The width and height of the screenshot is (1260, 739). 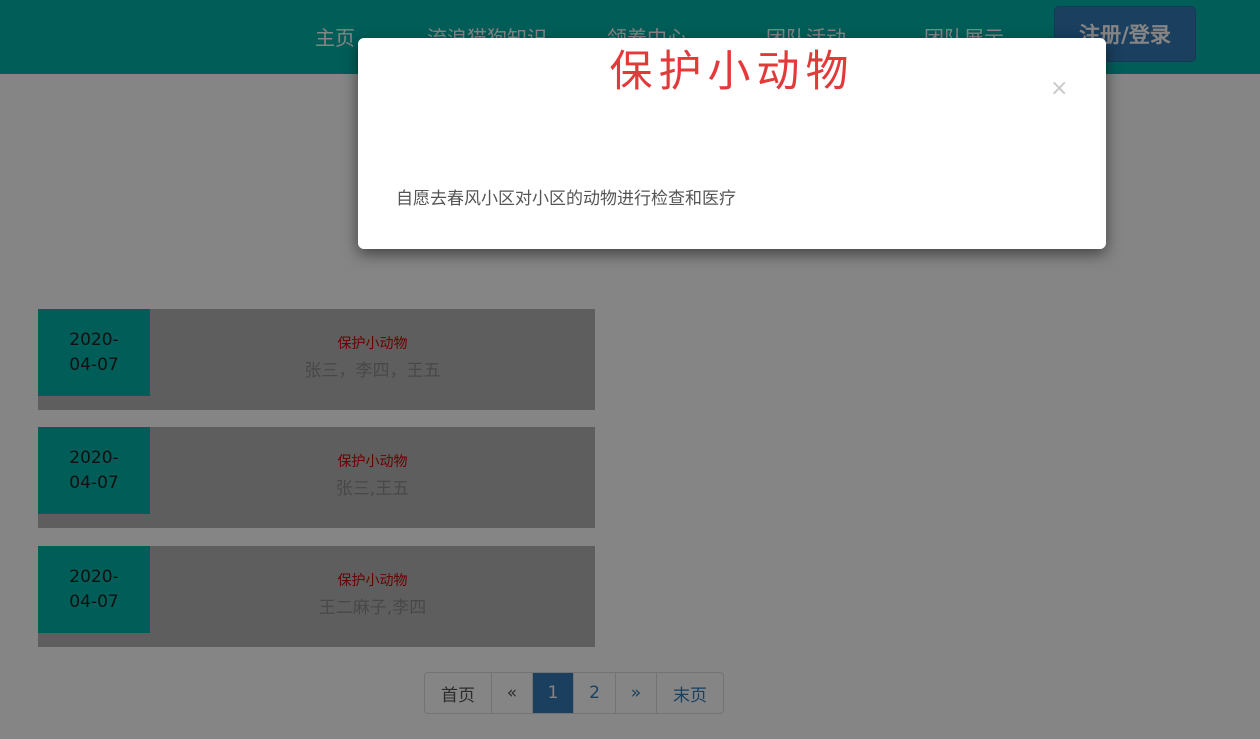 What do you see at coordinates (732, 72) in the screenshot?
I see `modal-title: 保护小动物` at bounding box center [732, 72].